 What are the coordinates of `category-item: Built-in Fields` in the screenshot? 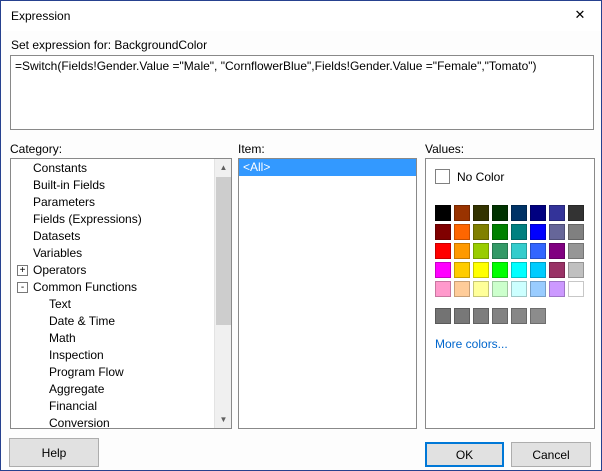 It's located at (112, 185).